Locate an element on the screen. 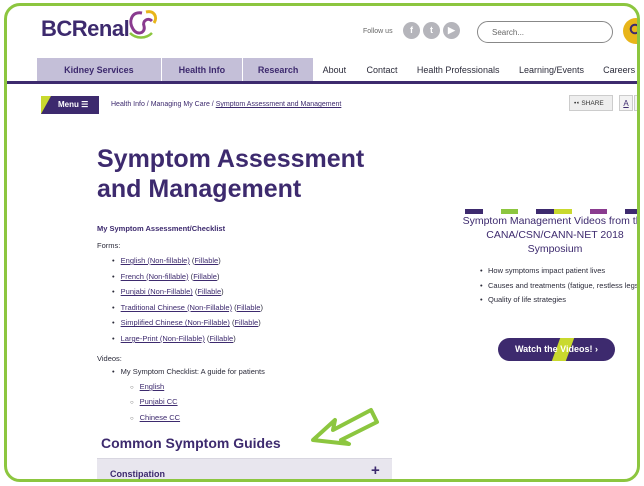 This screenshot has width=644, height=486. youtube-icon: ▶ is located at coordinates (451, 30).